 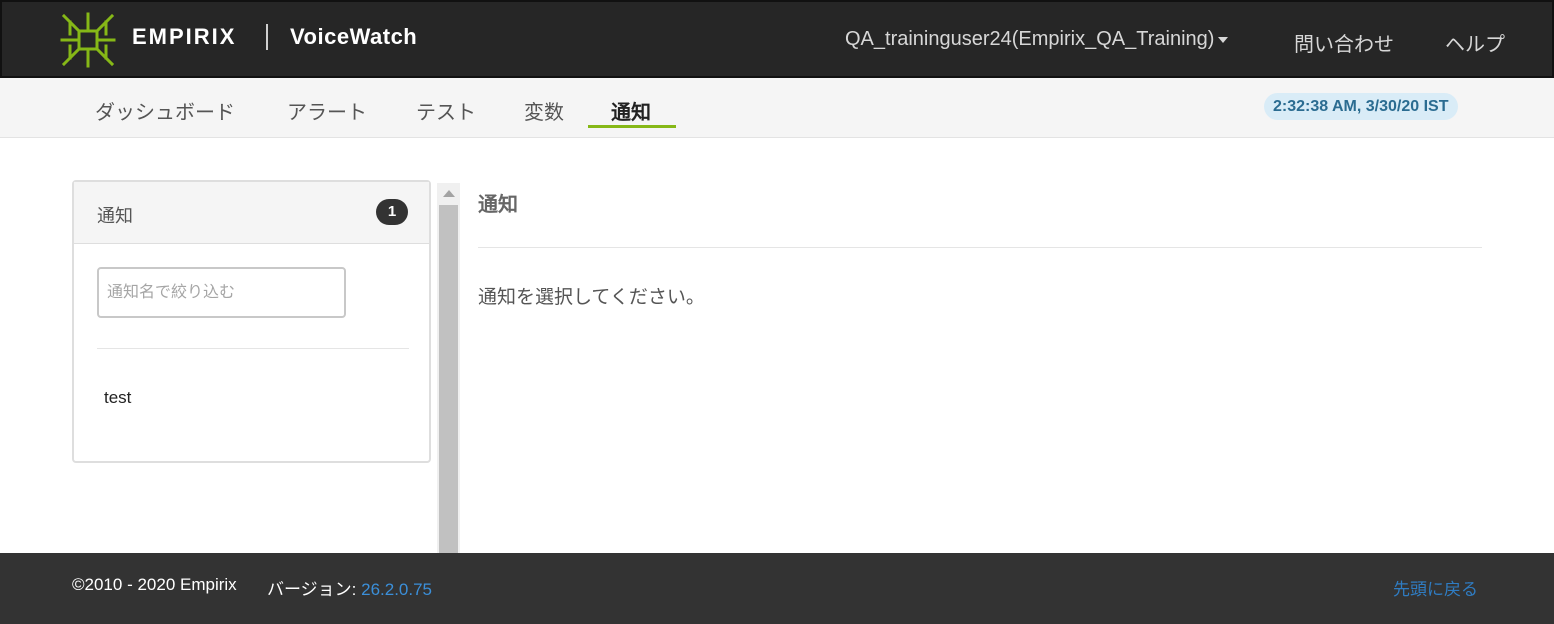 I want to click on user-menu: QA_traininguser24(Empirix_QA_Training), so click(x=1037, y=39).